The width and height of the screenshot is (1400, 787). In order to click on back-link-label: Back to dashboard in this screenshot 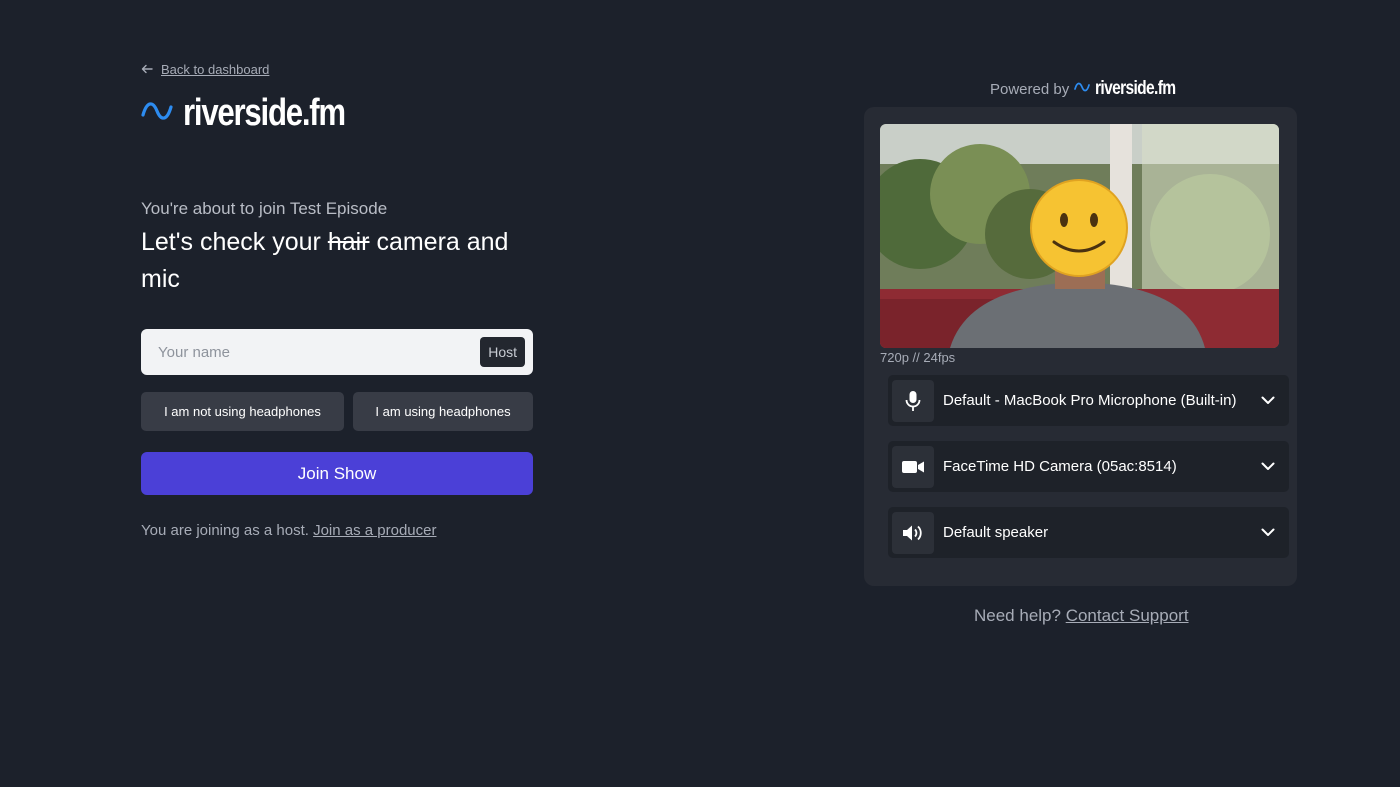, I will do `click(215, 69)`.